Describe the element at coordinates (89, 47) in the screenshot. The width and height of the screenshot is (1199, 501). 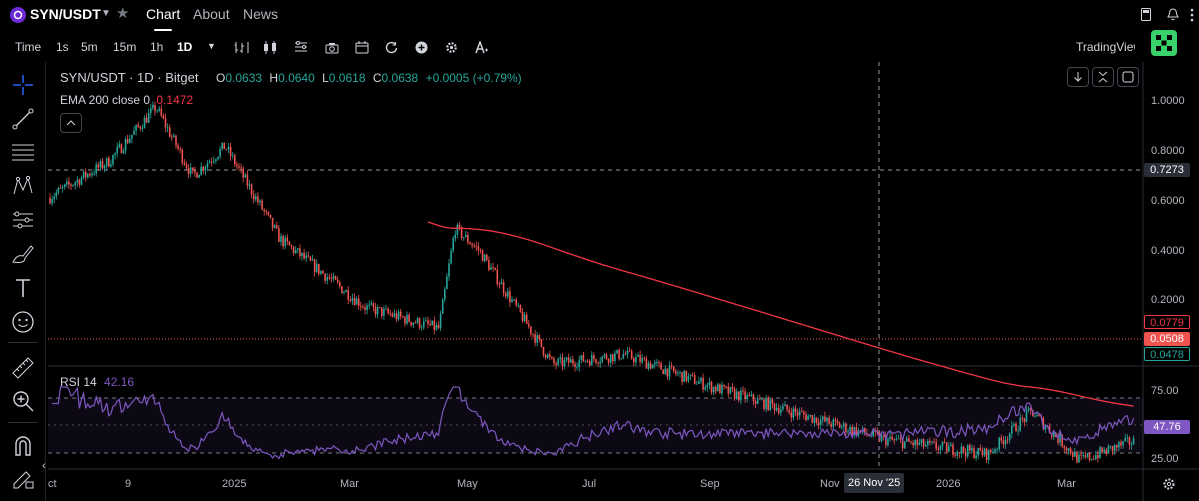
I see `interval-5m: 5m` at that location.